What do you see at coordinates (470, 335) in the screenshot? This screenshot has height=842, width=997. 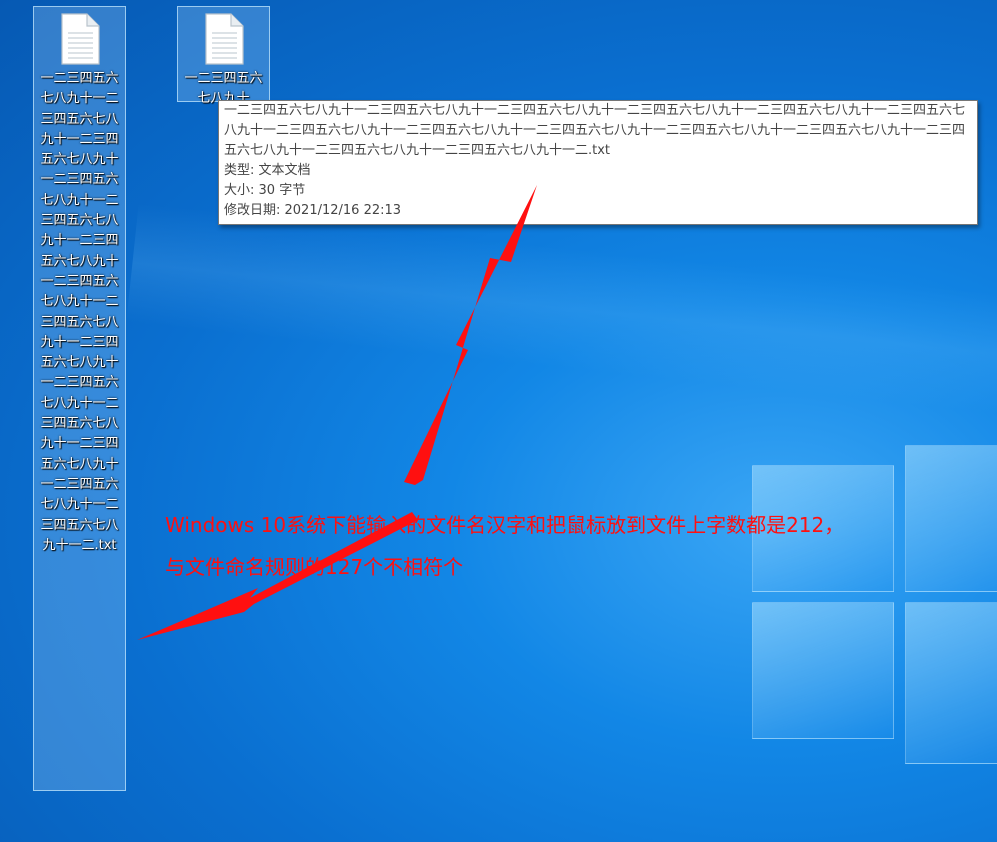 I see `annotation-arrow-up` at bounding box center [470, 335].